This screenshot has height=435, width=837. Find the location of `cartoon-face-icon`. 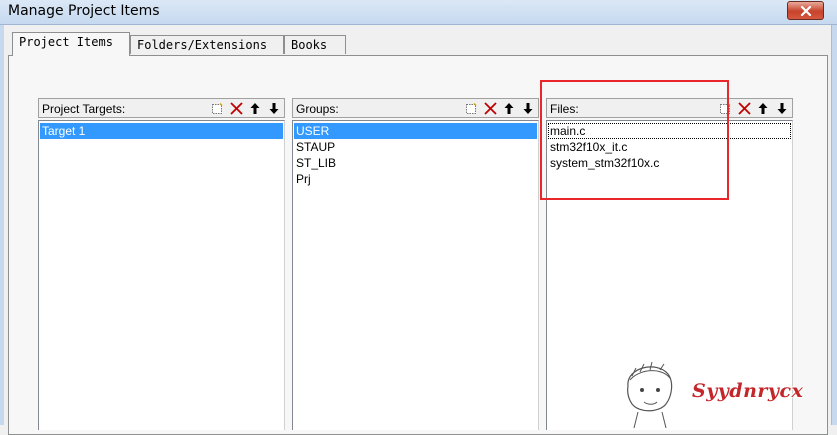

cartoon-face-icon is located at coordinates (650, 395).